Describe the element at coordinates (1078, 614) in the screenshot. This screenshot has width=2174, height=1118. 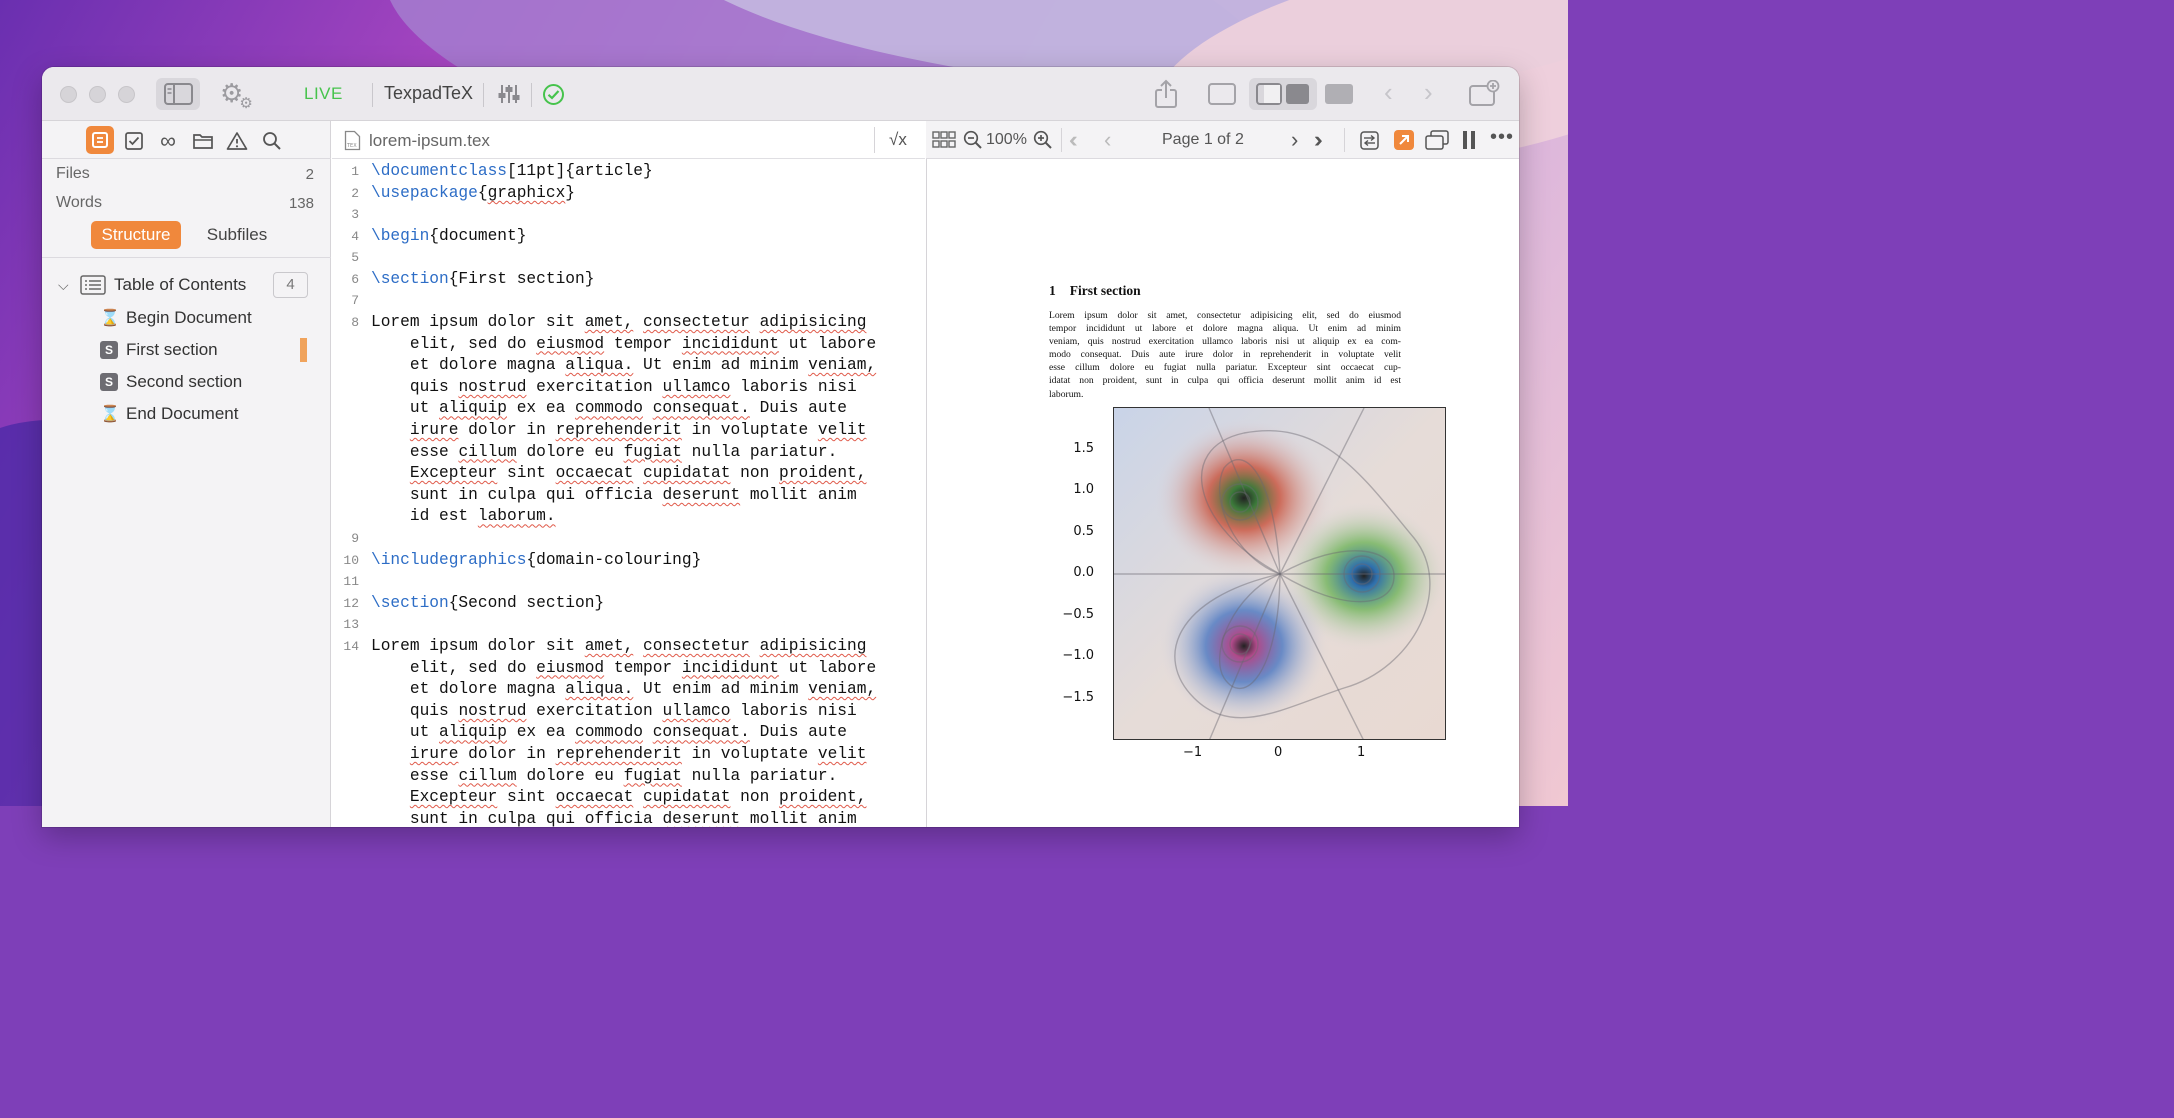
I see `y-tick-label: −0.5` at that location.